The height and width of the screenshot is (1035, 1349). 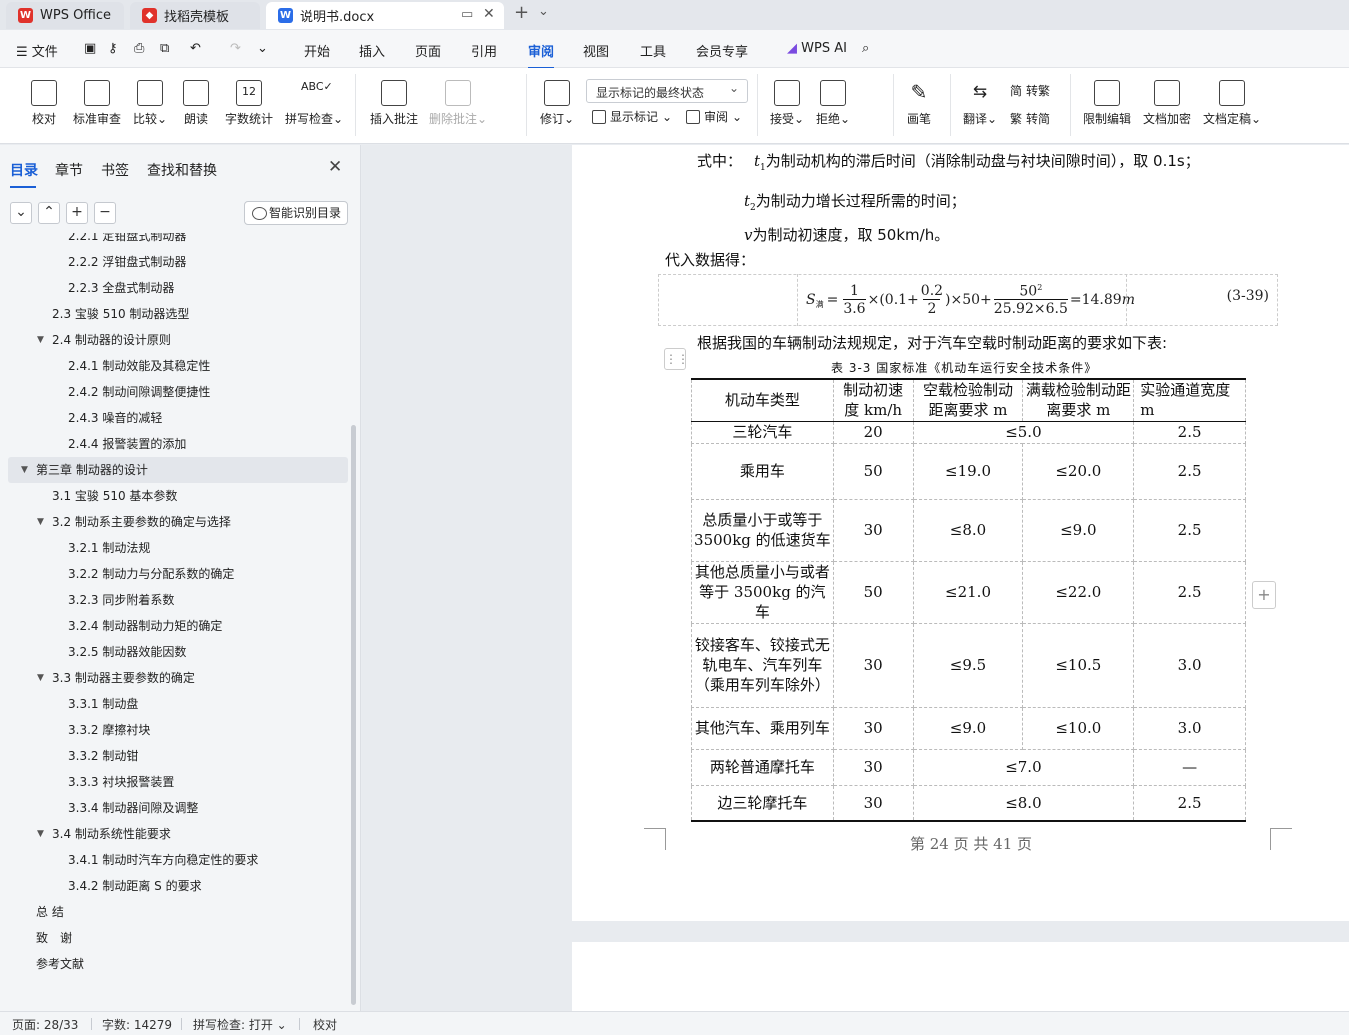 What do you see at coordinates (787, 103) in the screenshot?
I see `accept-button: 接受⌄` at bounding box center [787, 103].